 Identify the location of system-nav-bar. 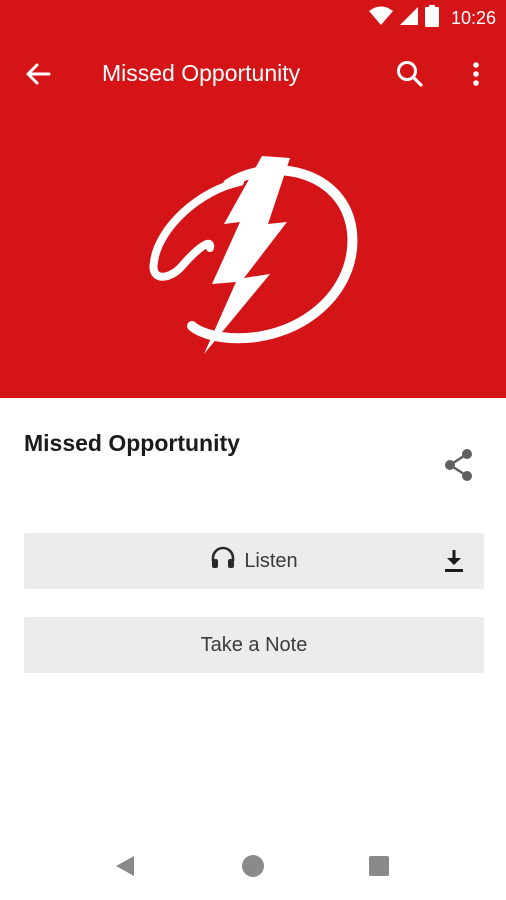
(253, 865).